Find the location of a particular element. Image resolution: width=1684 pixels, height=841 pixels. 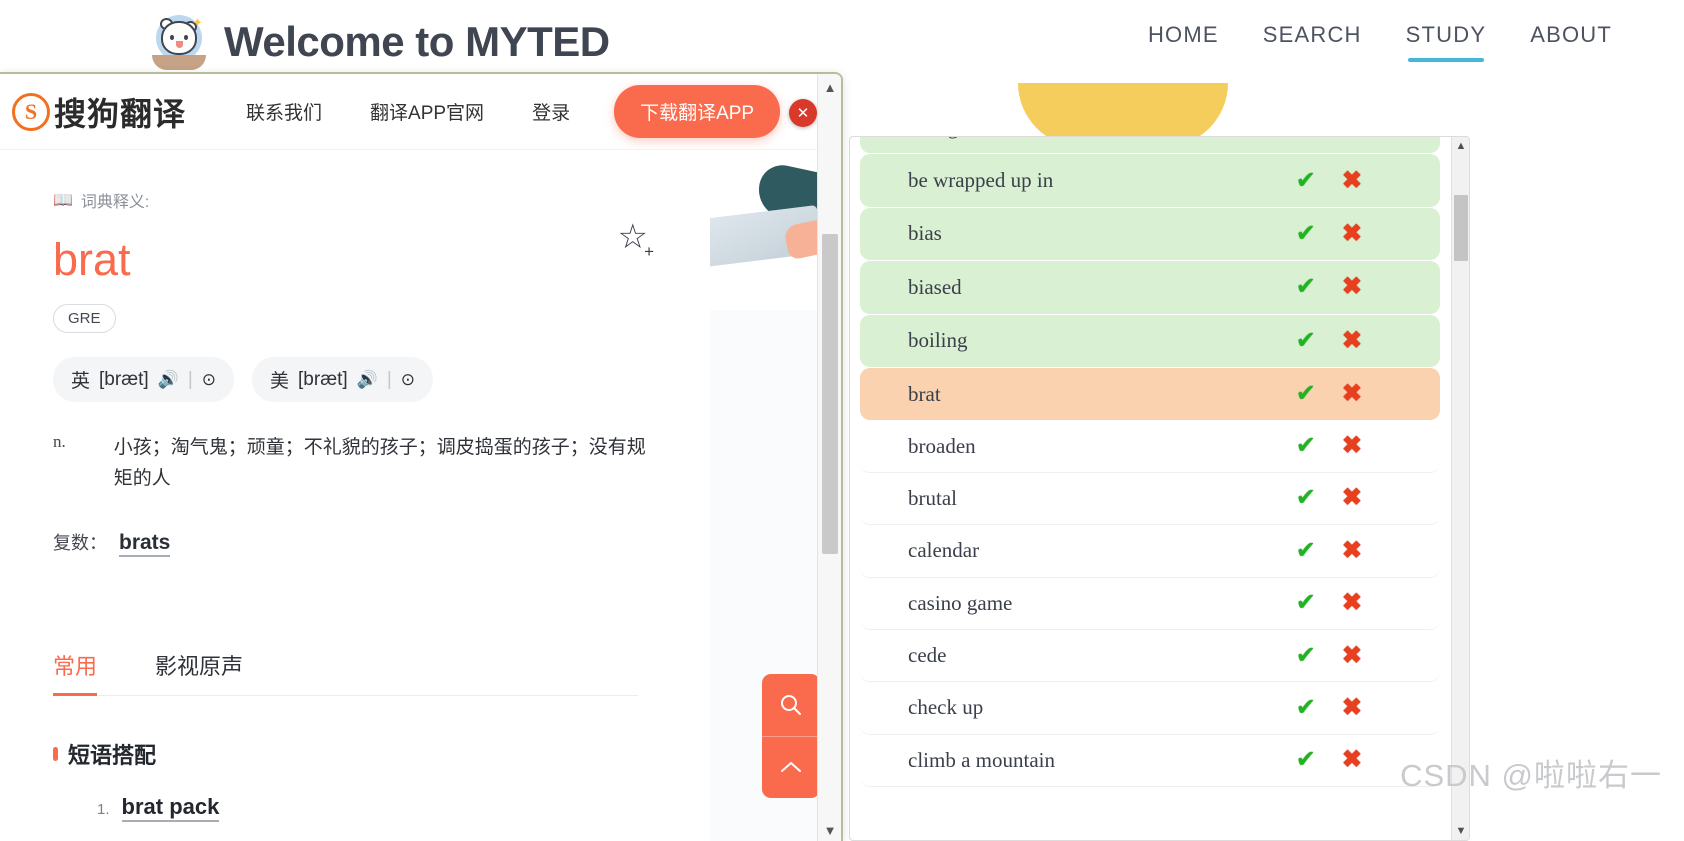

word-list-scrollbar: ▲ ▼ is located at coordinates (1460, 488).